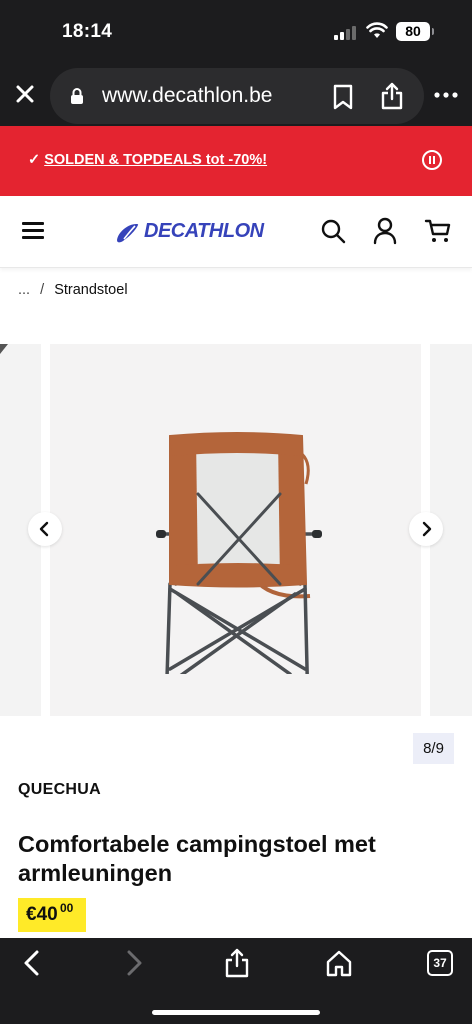 The height and width of the screenshot is (1024, 472). I want to click on site-header: DECATHLON, so click(236, 232).